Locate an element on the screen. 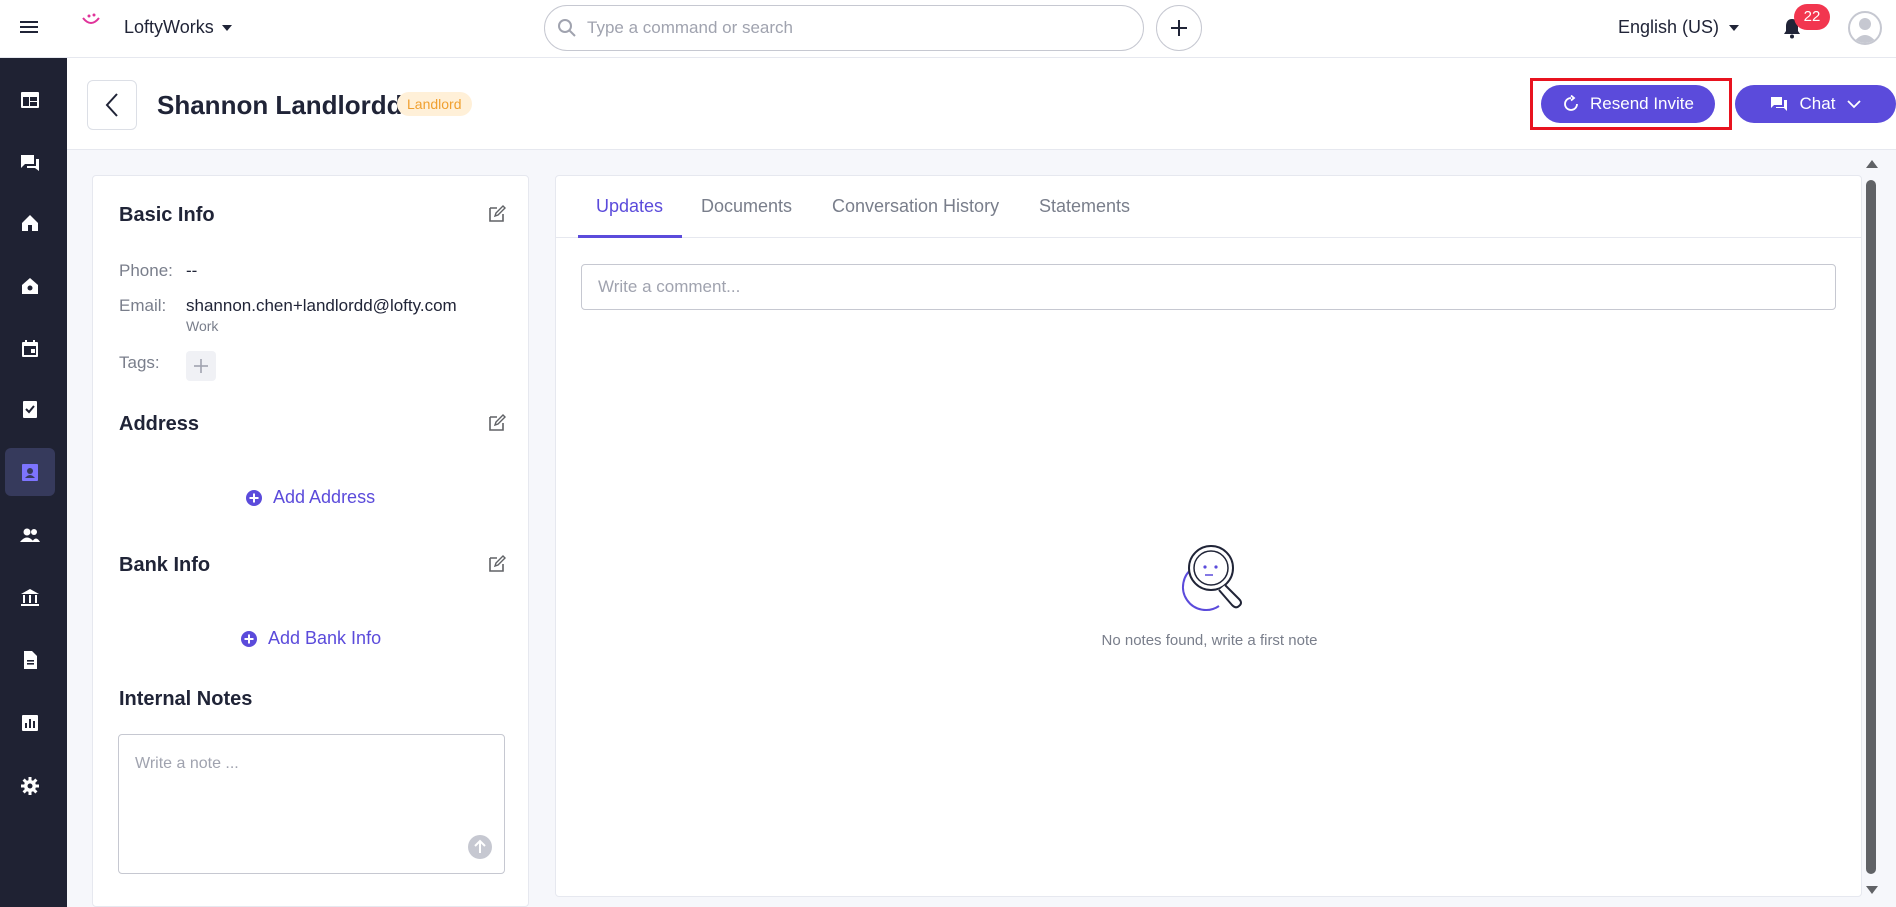 The width and height of the screenshot is (1896, 907). scroll-thumb is located at coordinates (1871, 527).